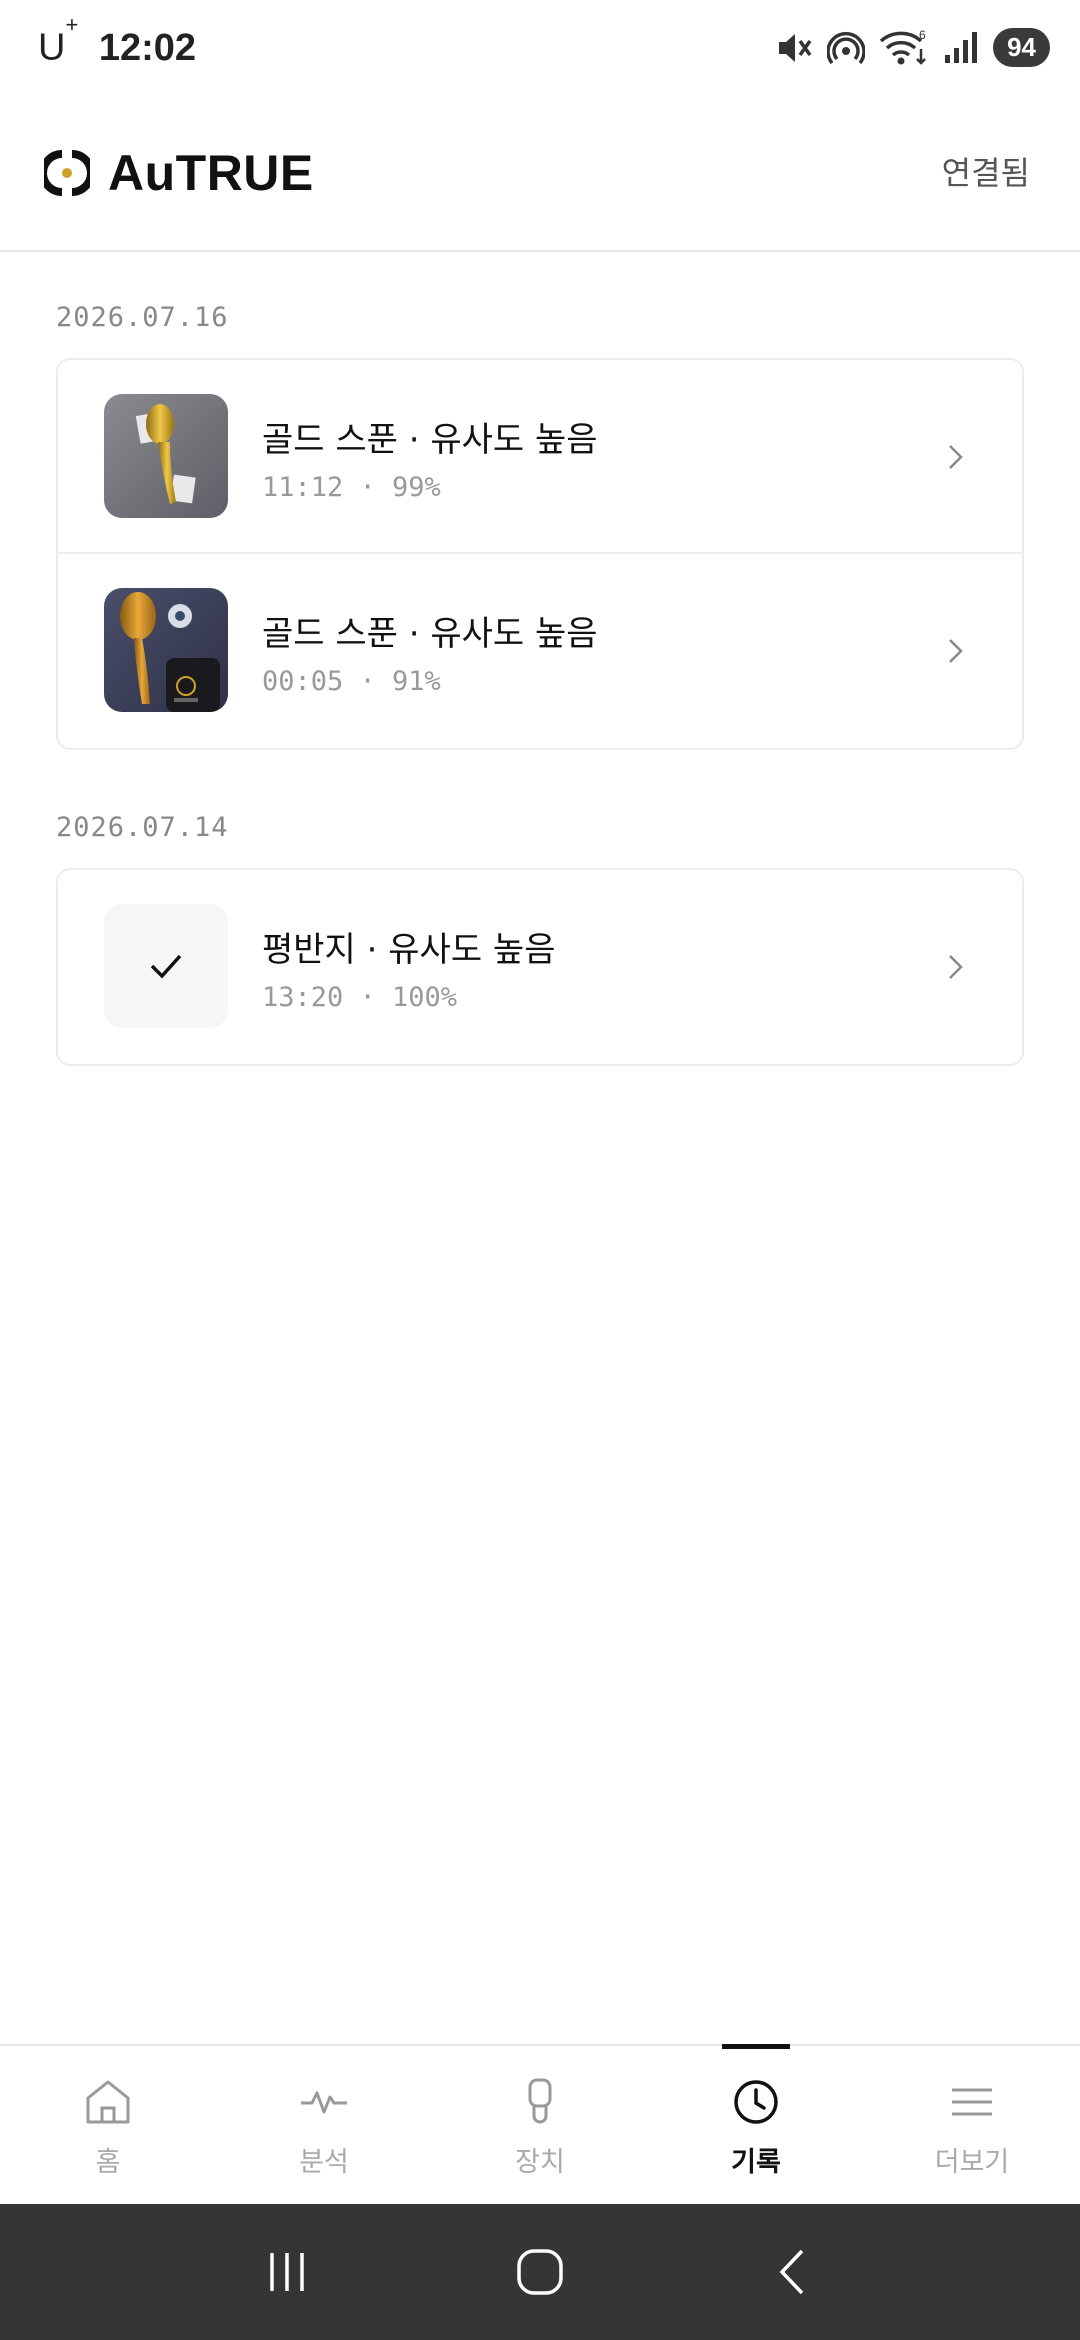 Image resolution: width=1080 pixels, height=2340 pixels. I want to click on gold-spoon-device-thumbnail, so click(166, 650).